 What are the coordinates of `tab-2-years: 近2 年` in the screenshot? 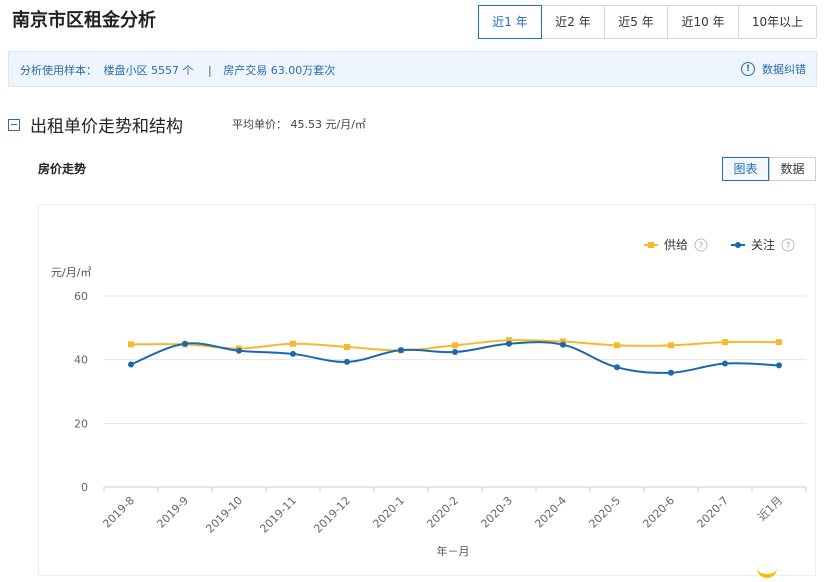 It's located at (572, 22).